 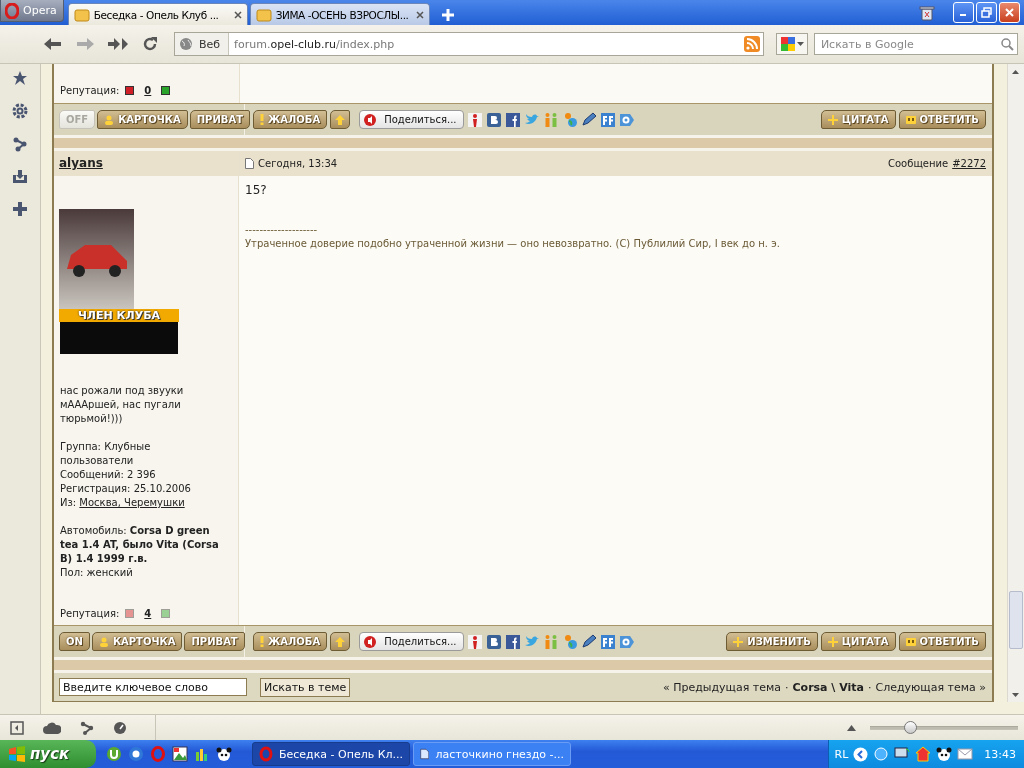 I want to click on speed-button, so click(x=120, y=727).